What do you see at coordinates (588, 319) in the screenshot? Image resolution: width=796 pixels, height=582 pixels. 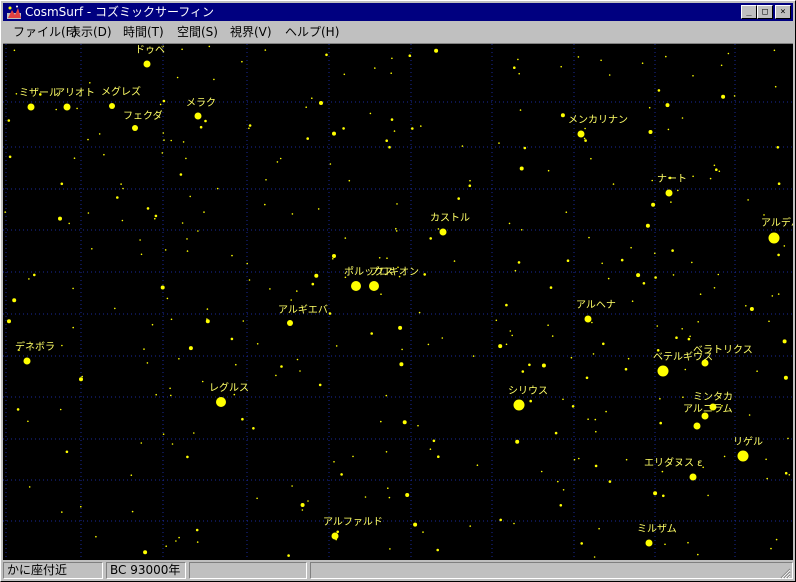 I see `star-alhena` at bounding box center [588, 319].